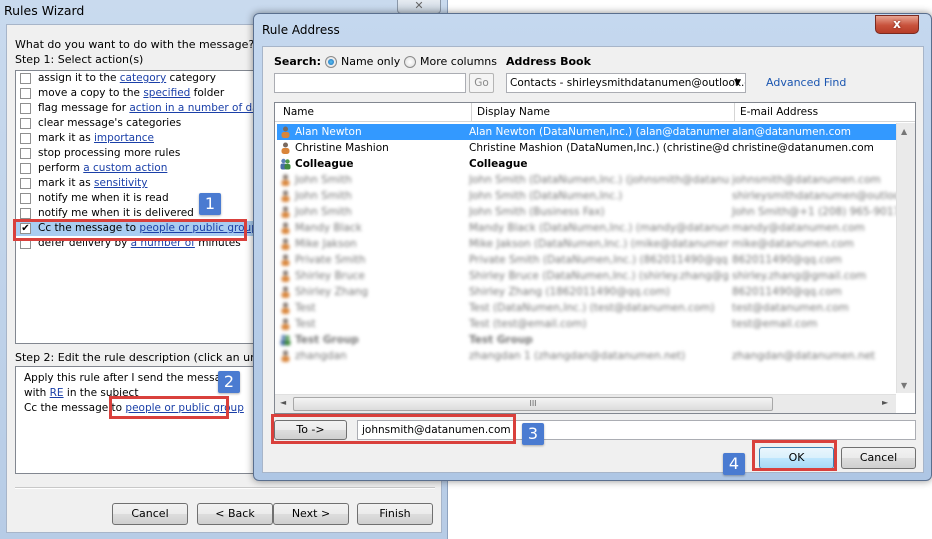 The width and height of the screenshot is (932, 539). I want to click on action-link: category, so click(143, 78).